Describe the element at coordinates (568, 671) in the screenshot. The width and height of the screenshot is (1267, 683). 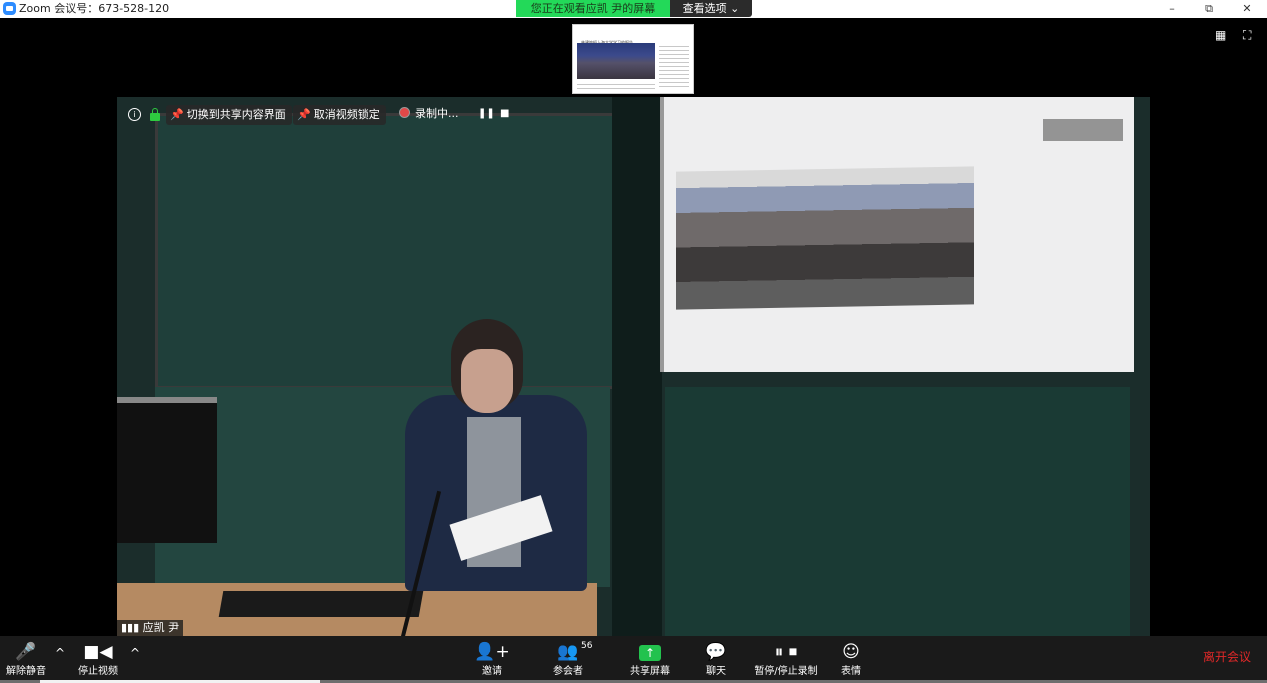
I see `participants-label: 参会者` at that location.